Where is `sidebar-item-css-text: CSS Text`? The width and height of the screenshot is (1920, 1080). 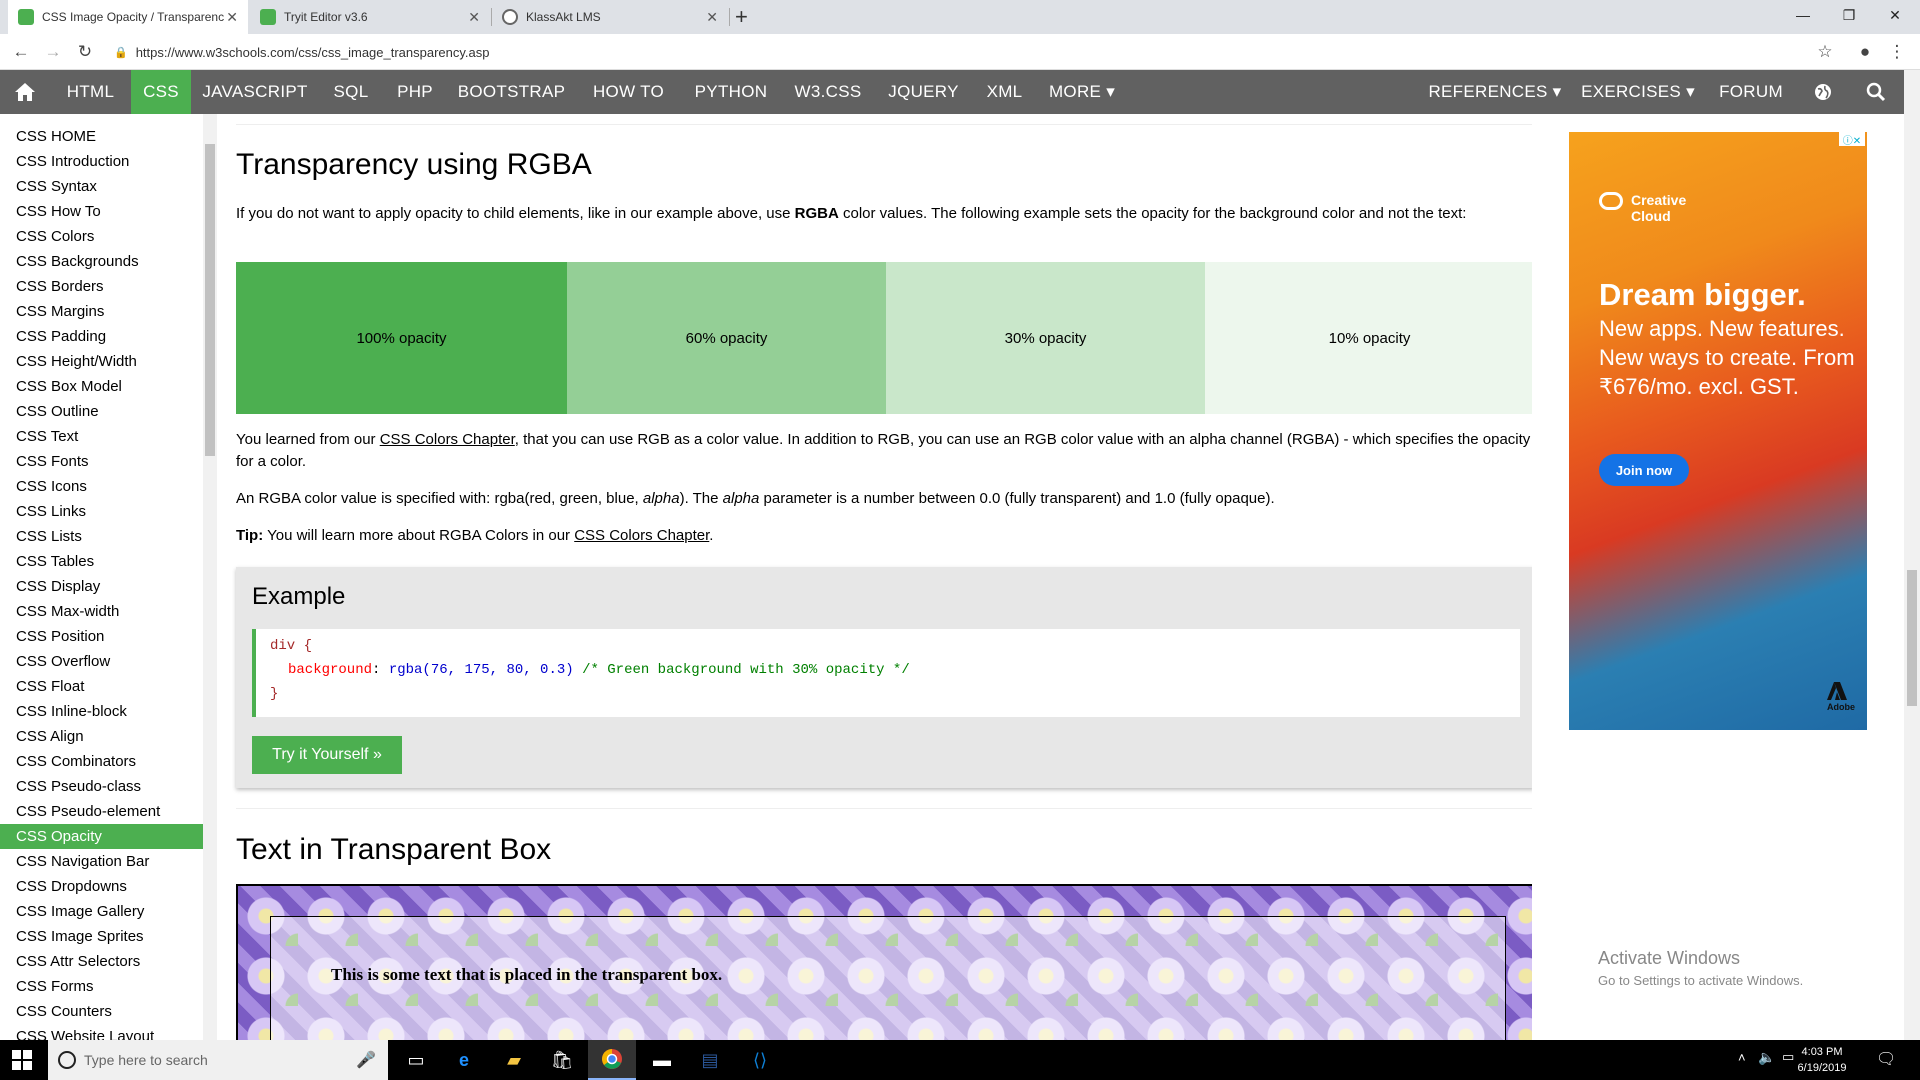
sidebar-item-css-text: CSS Text is located at coordinates (101, 436).